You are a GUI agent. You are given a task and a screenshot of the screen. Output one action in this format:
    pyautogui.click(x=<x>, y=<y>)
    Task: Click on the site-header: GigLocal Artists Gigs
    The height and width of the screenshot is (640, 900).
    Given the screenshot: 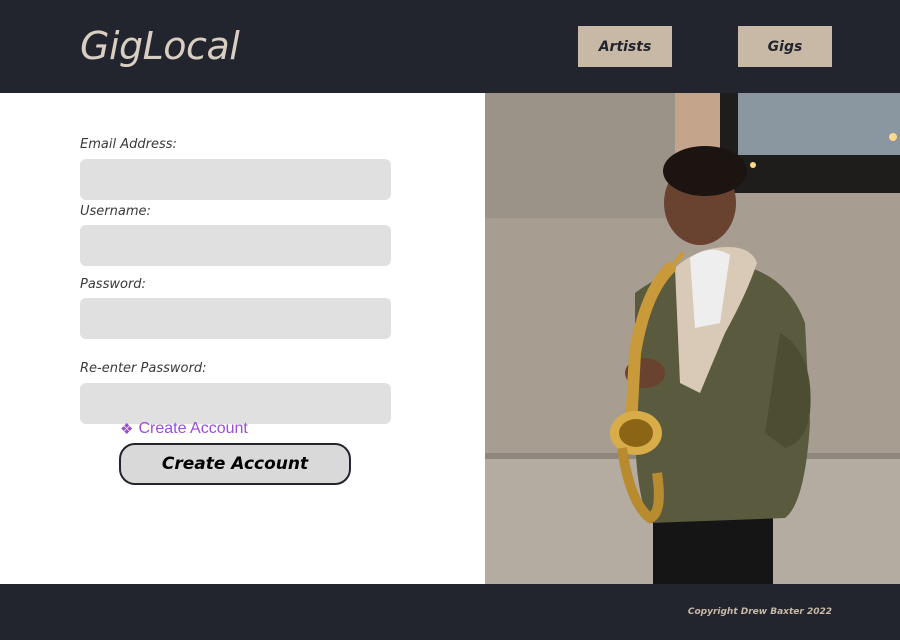 What is the action you would take?
    pyautogui.click(x=450, y=46)
    